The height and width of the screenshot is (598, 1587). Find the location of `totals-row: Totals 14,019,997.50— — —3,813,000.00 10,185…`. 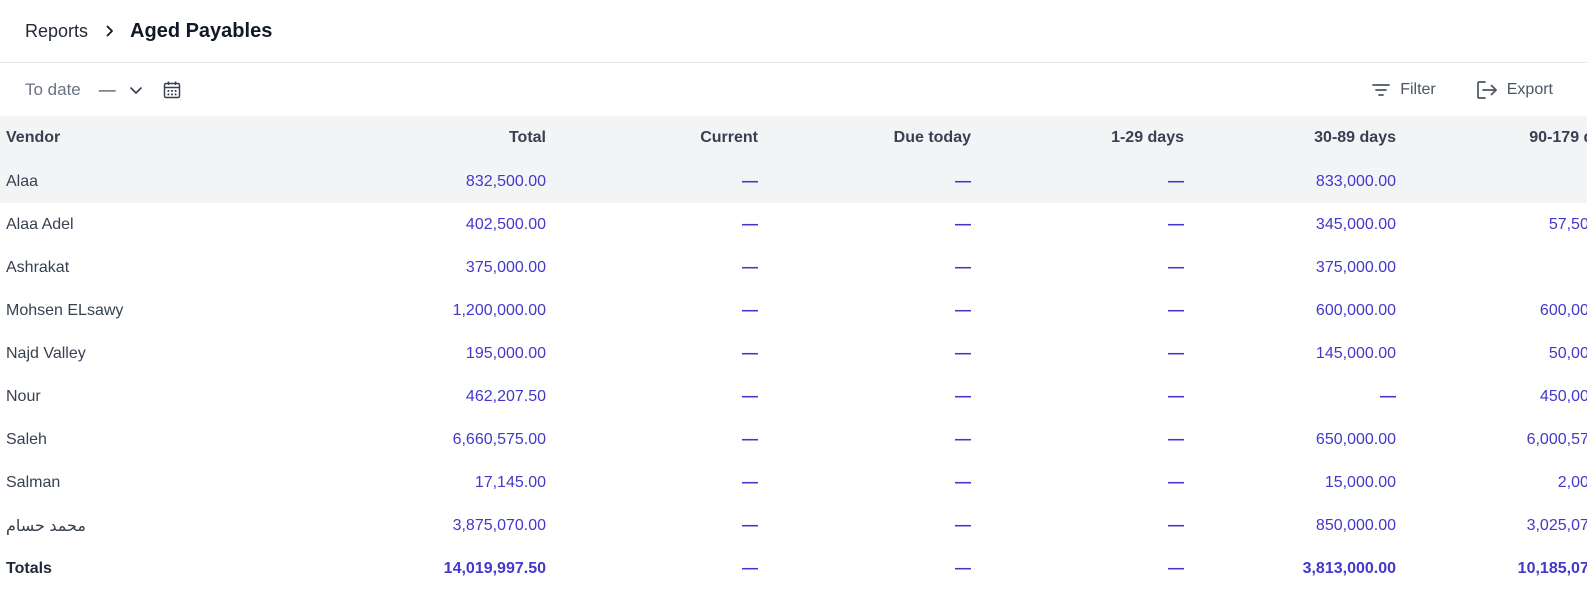

totals-row: Totals 14,019,997.50— — —3,813,000.00 10,185… is located at coordinates (793, 568).